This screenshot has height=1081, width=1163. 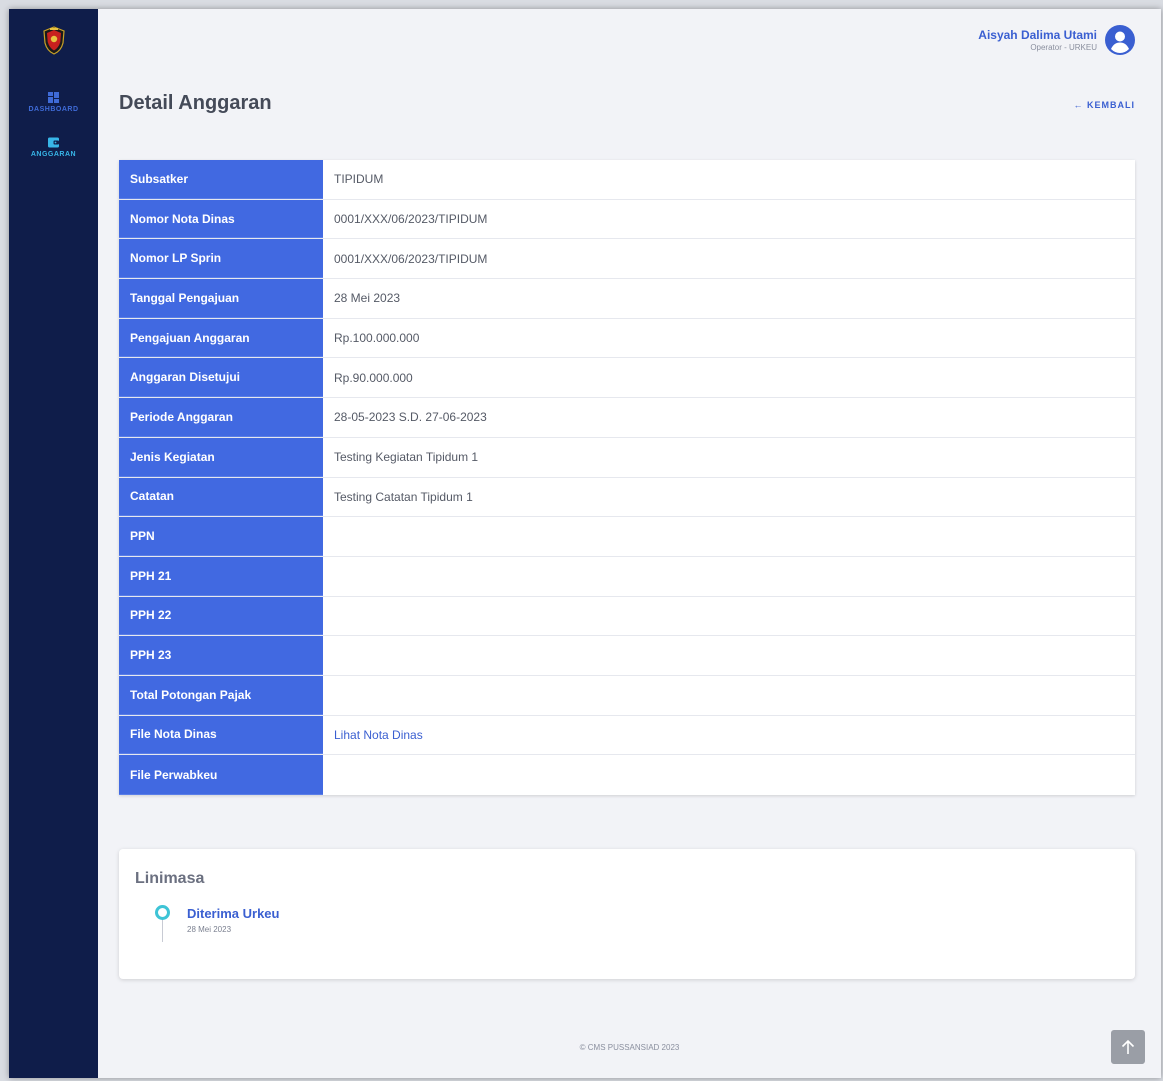 What do you see at coordinates (221, 259) in the screenshot?
I see `detail-label: Nomor LP Sprin` at bounding box center [221, 259].